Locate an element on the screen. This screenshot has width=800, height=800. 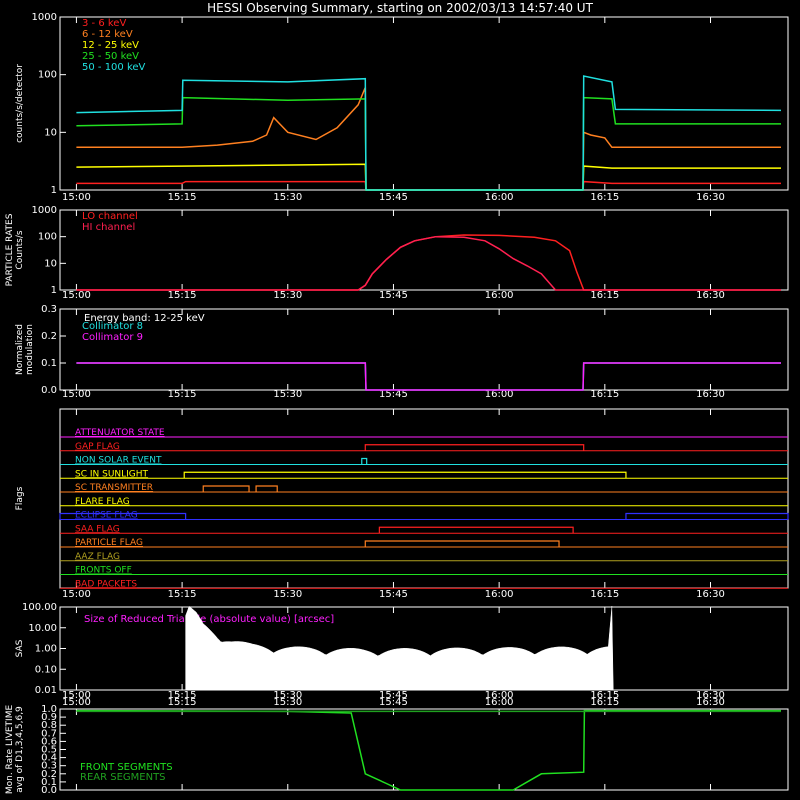
y-axis-label: PARTICLE RATES is located at coordinates (10, 249).